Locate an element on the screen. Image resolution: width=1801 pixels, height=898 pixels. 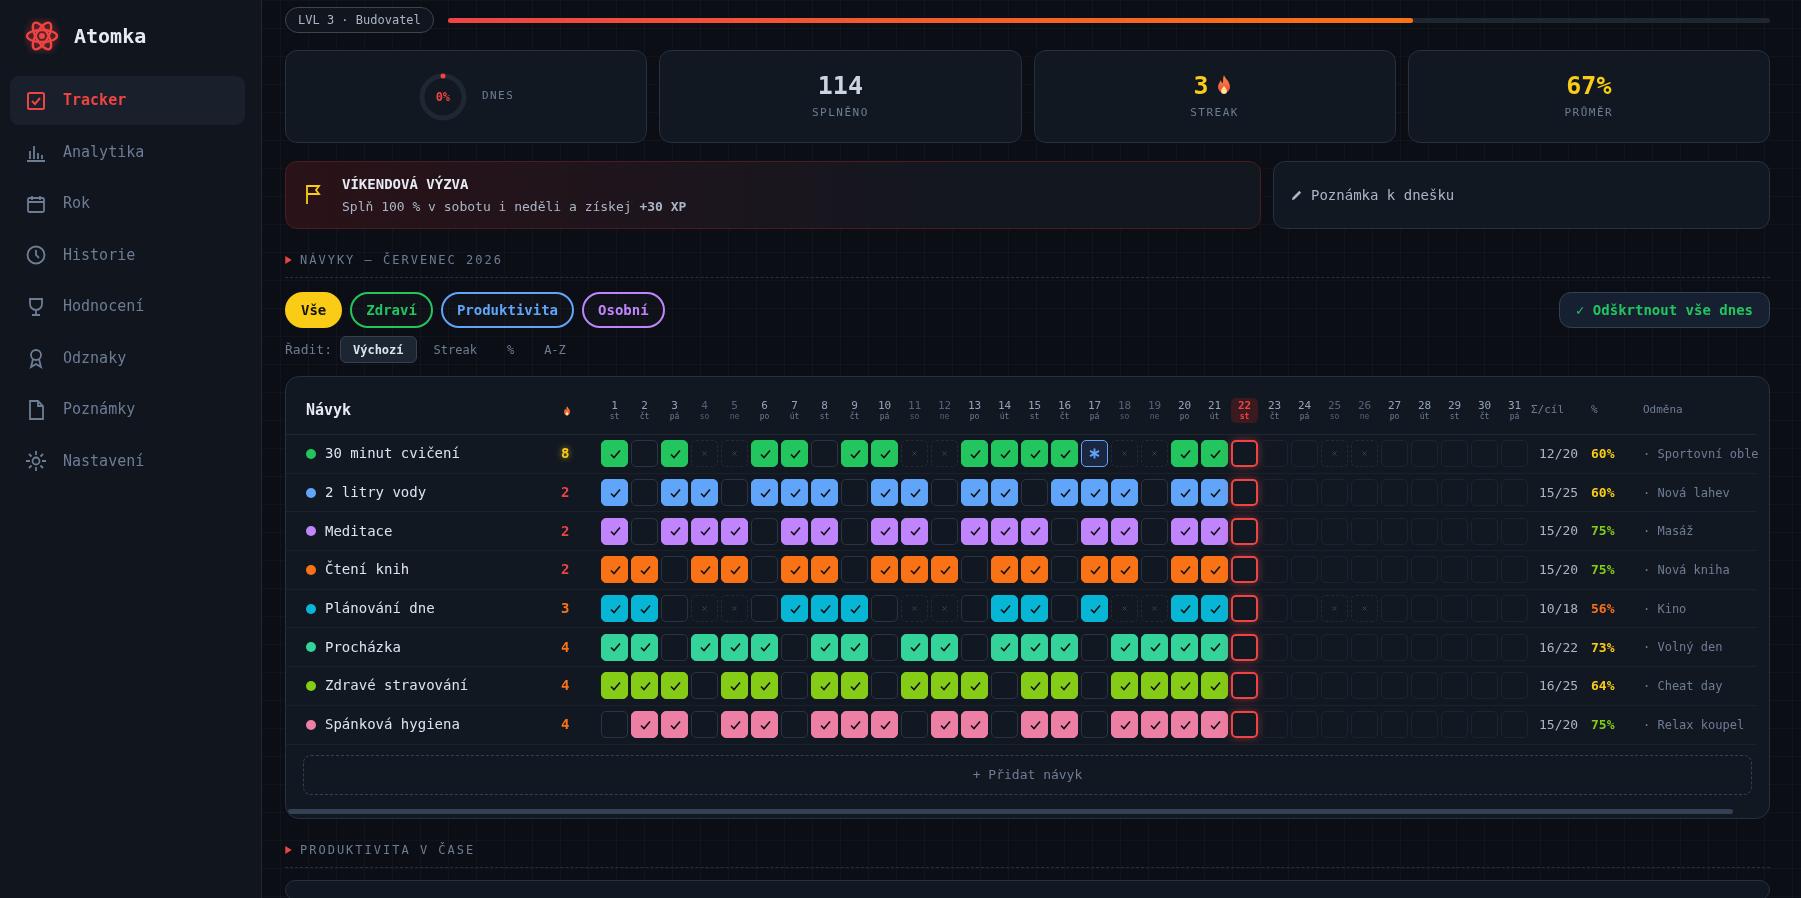
sidebar-item: Historie is located at coordinates (127, 255).